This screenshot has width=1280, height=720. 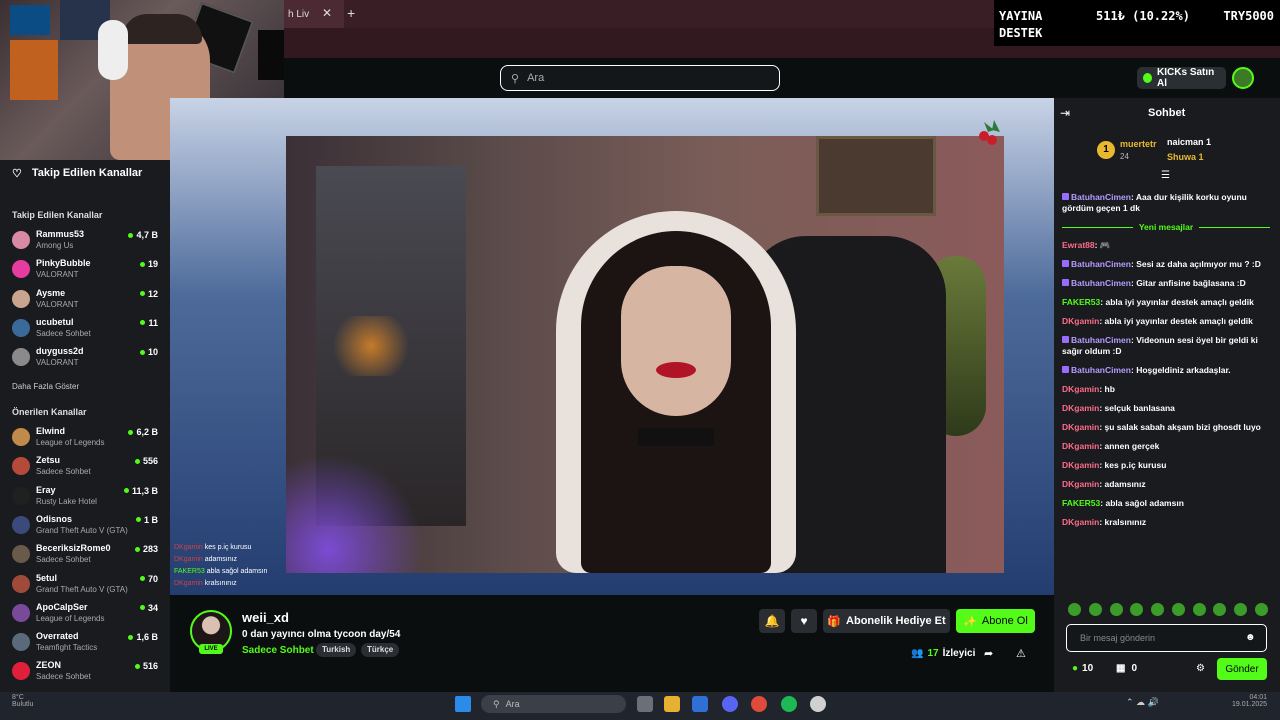 I want to click on sidebar-channel-item: Eray Rusty Lake Hotel 11,3 B, so click(x=87, y=497).